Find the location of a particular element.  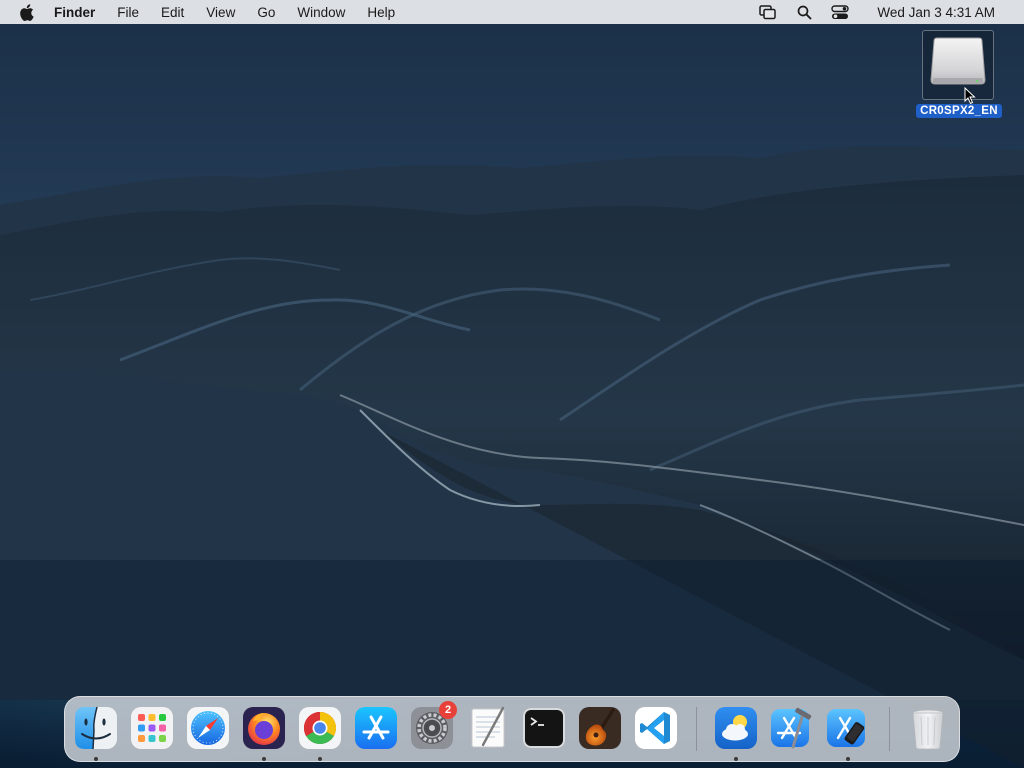

external-drive-icon is located at coordinates (958, 65).